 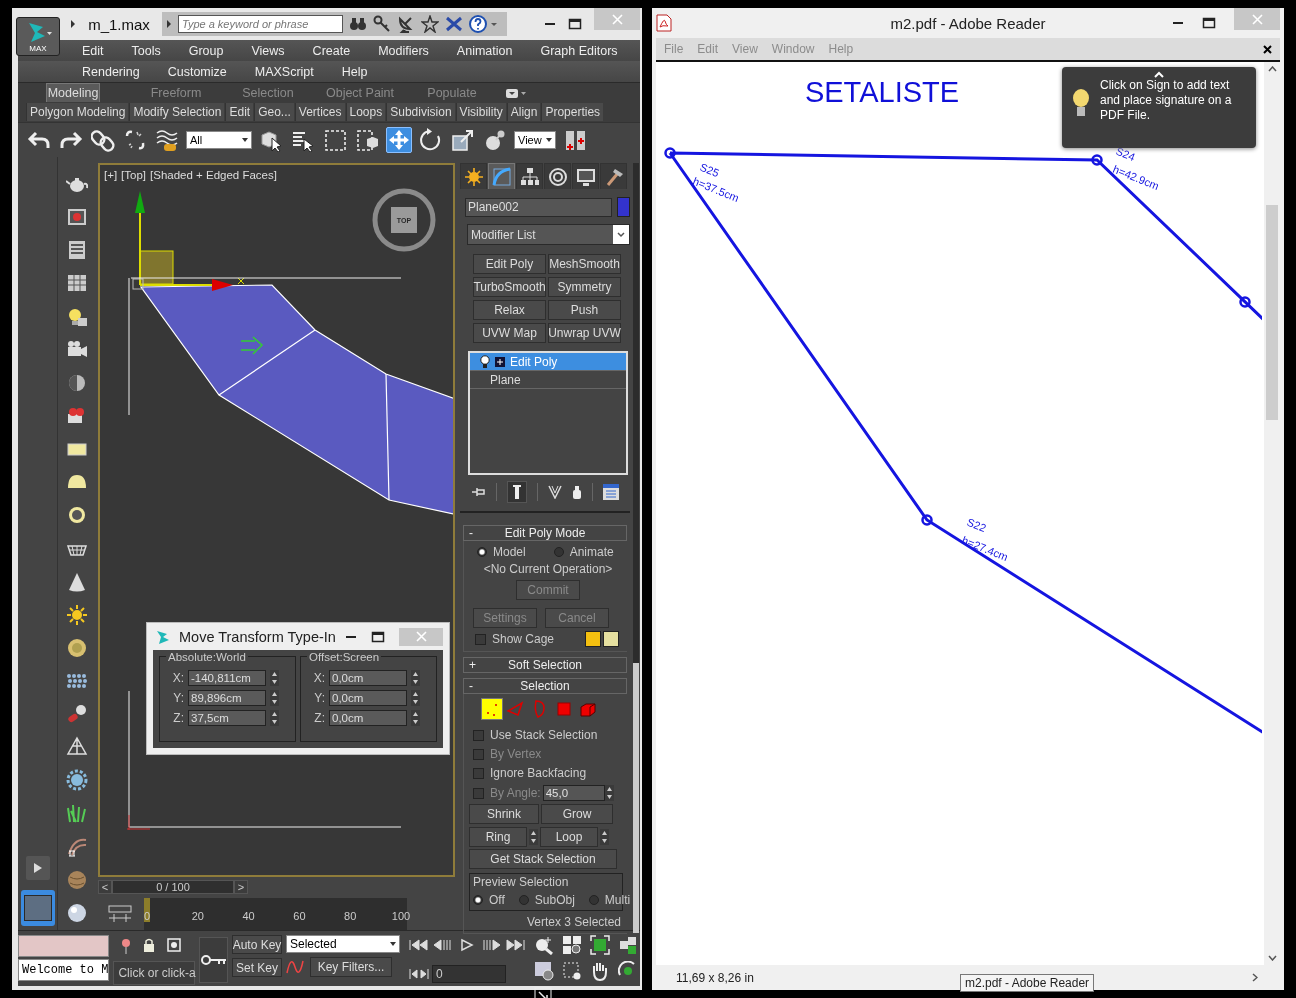 What do you see at coordinates (504, 814) in the screenshot?
I see `shrink-button: Shrink` at bounding box center [504, 814].